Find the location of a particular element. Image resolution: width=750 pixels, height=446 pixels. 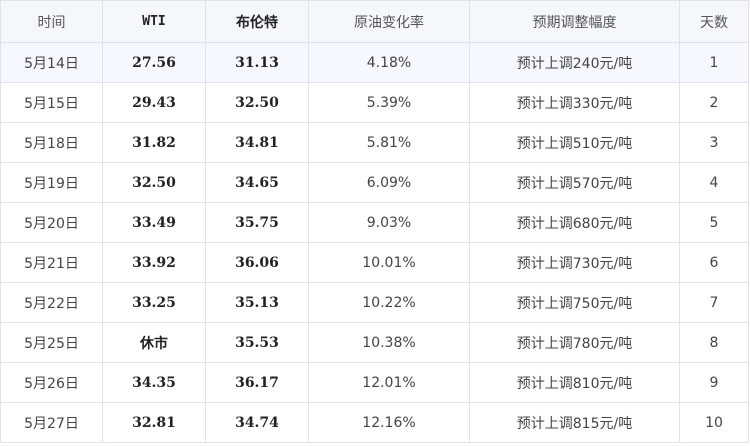

cell-brent: 31.13 is located at coordinates (257, 62).